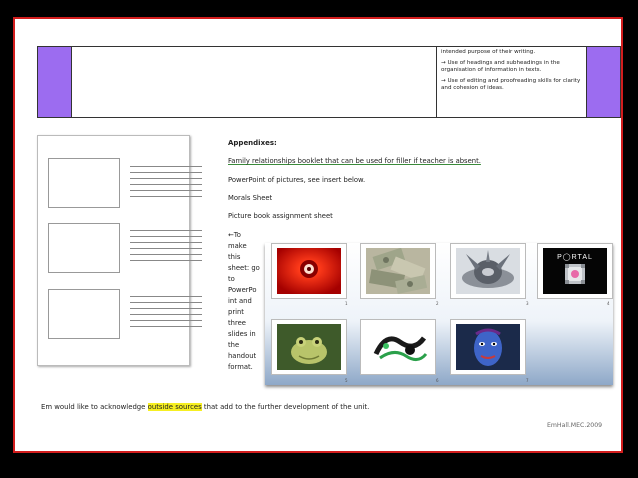  Describe the element at coordinates (346, 380) in the screenshot. I see `slide-number: 5` at that location.